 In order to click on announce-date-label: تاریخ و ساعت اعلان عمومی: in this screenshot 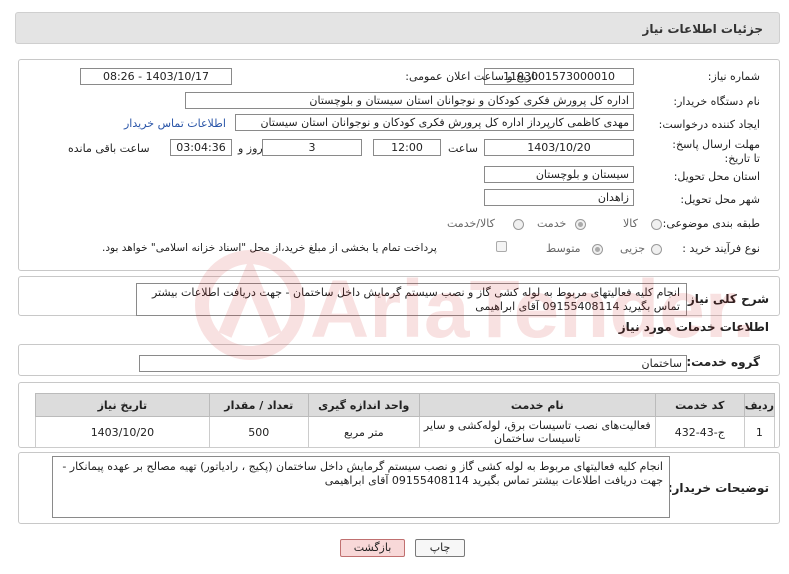, I will do `click(471, 76)`.